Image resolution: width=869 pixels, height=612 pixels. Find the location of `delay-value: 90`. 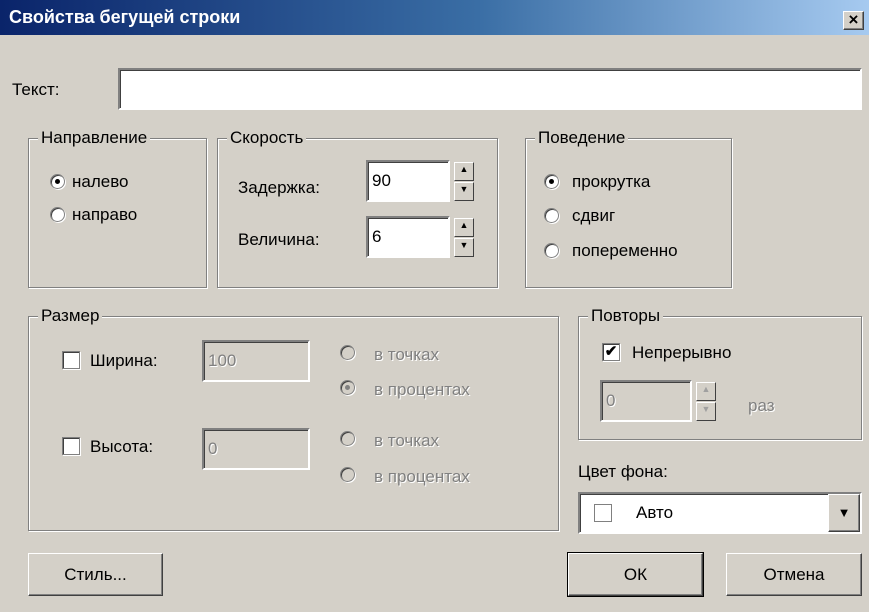

delay-value: 90 is located at coordinates (381, 180).